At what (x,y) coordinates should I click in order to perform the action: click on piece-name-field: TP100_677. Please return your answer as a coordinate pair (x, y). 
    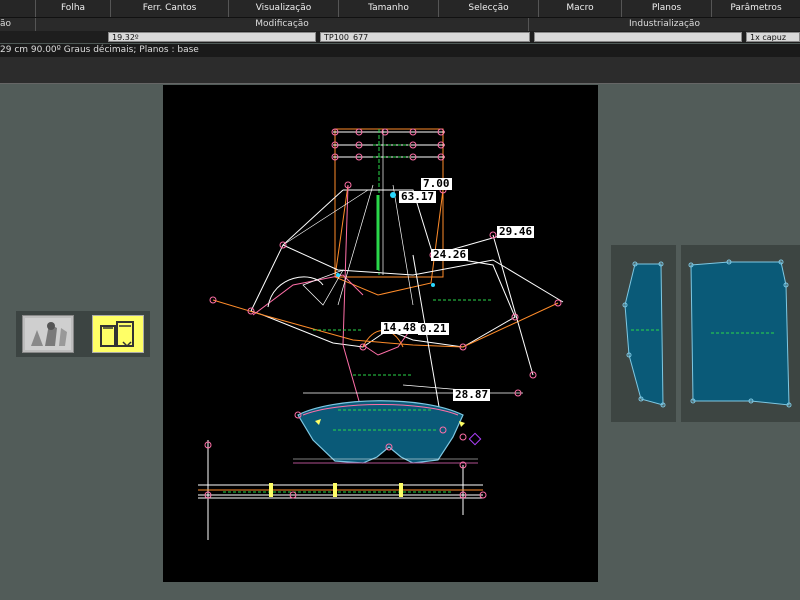
    Looking at the image, I should click on (425, 37).